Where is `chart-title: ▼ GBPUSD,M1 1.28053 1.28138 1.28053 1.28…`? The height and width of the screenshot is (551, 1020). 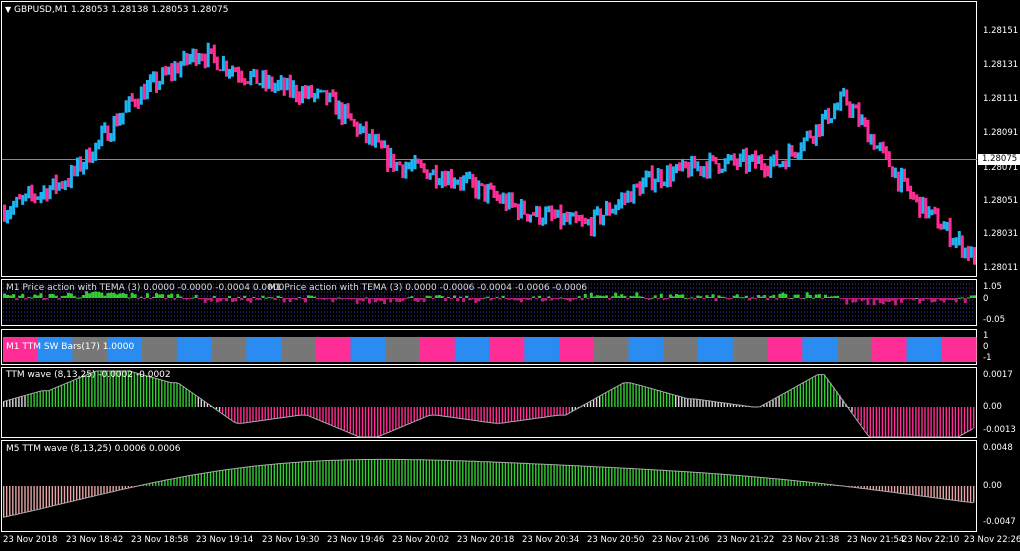
chart-title: ▼ GBPUSD,M1 1.28053 1.28138 1.28053 1.28… is located at coordinates (117, 10).